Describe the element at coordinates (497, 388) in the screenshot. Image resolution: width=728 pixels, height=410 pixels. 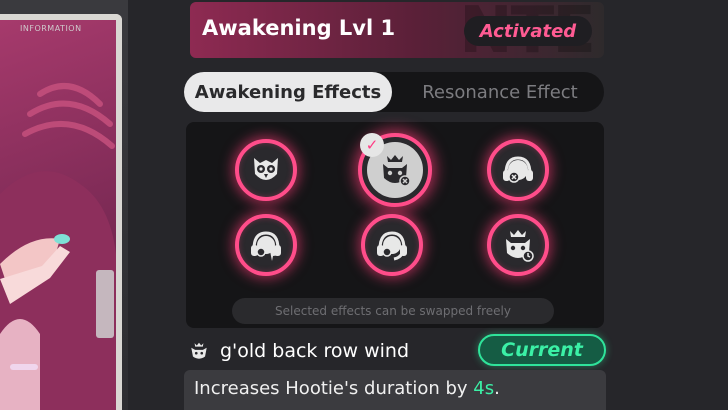
I see `description-suffix: .` at that location.